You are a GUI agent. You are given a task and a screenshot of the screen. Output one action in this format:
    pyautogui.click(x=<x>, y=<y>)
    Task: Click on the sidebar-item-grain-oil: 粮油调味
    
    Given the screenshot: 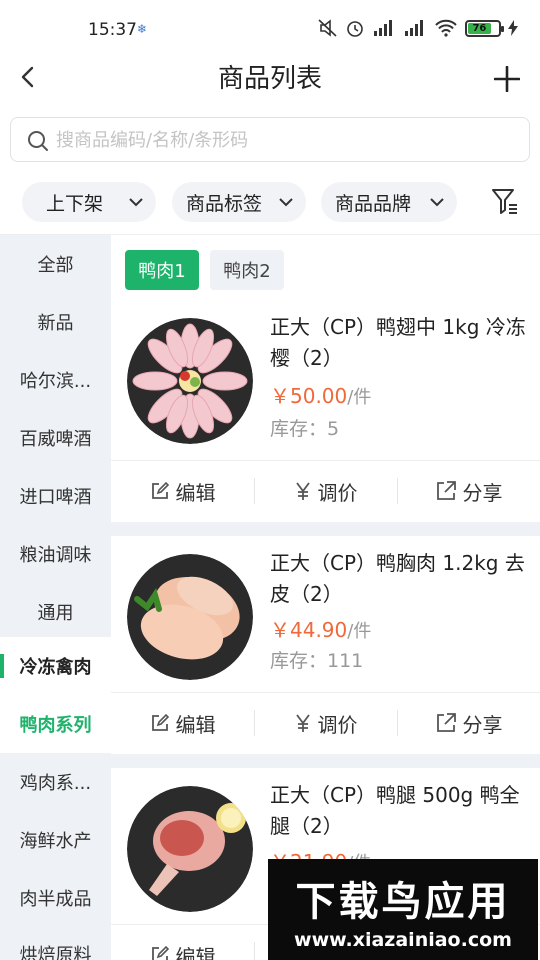 What is the action you would take?
    pyautogui.click(x=55, y=554)
    